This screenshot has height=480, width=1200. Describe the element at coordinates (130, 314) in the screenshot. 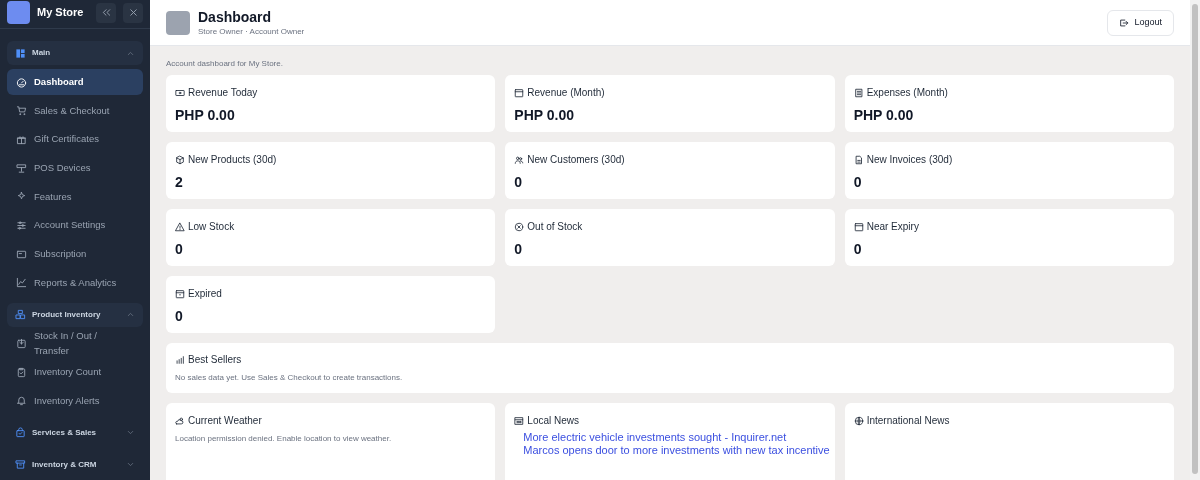

I see `chevron-up-icon` at that location.